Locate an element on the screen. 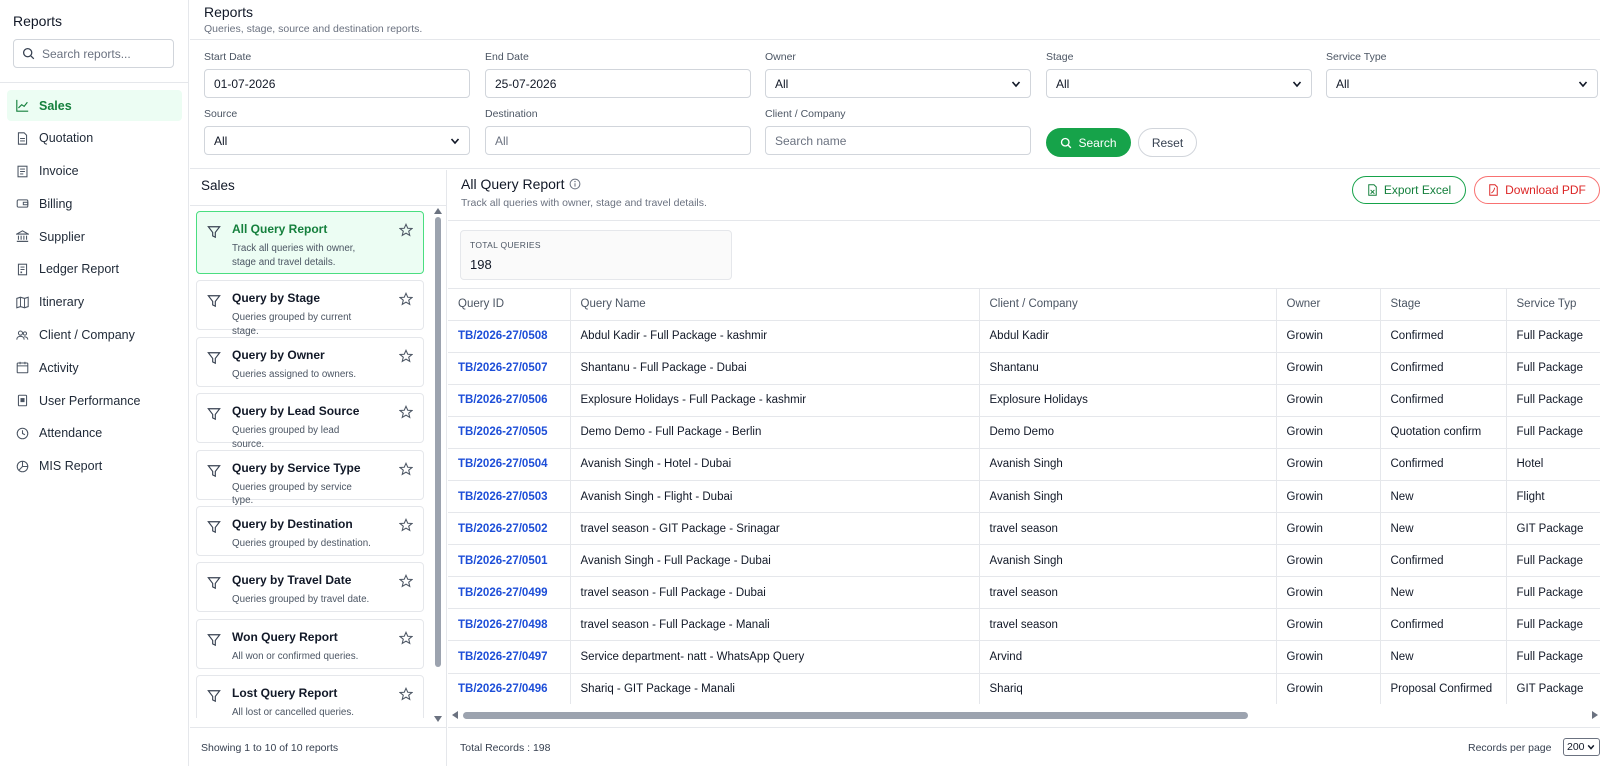  sidebar-item-user-performance: User Performance is located at coordinates (94, 400).